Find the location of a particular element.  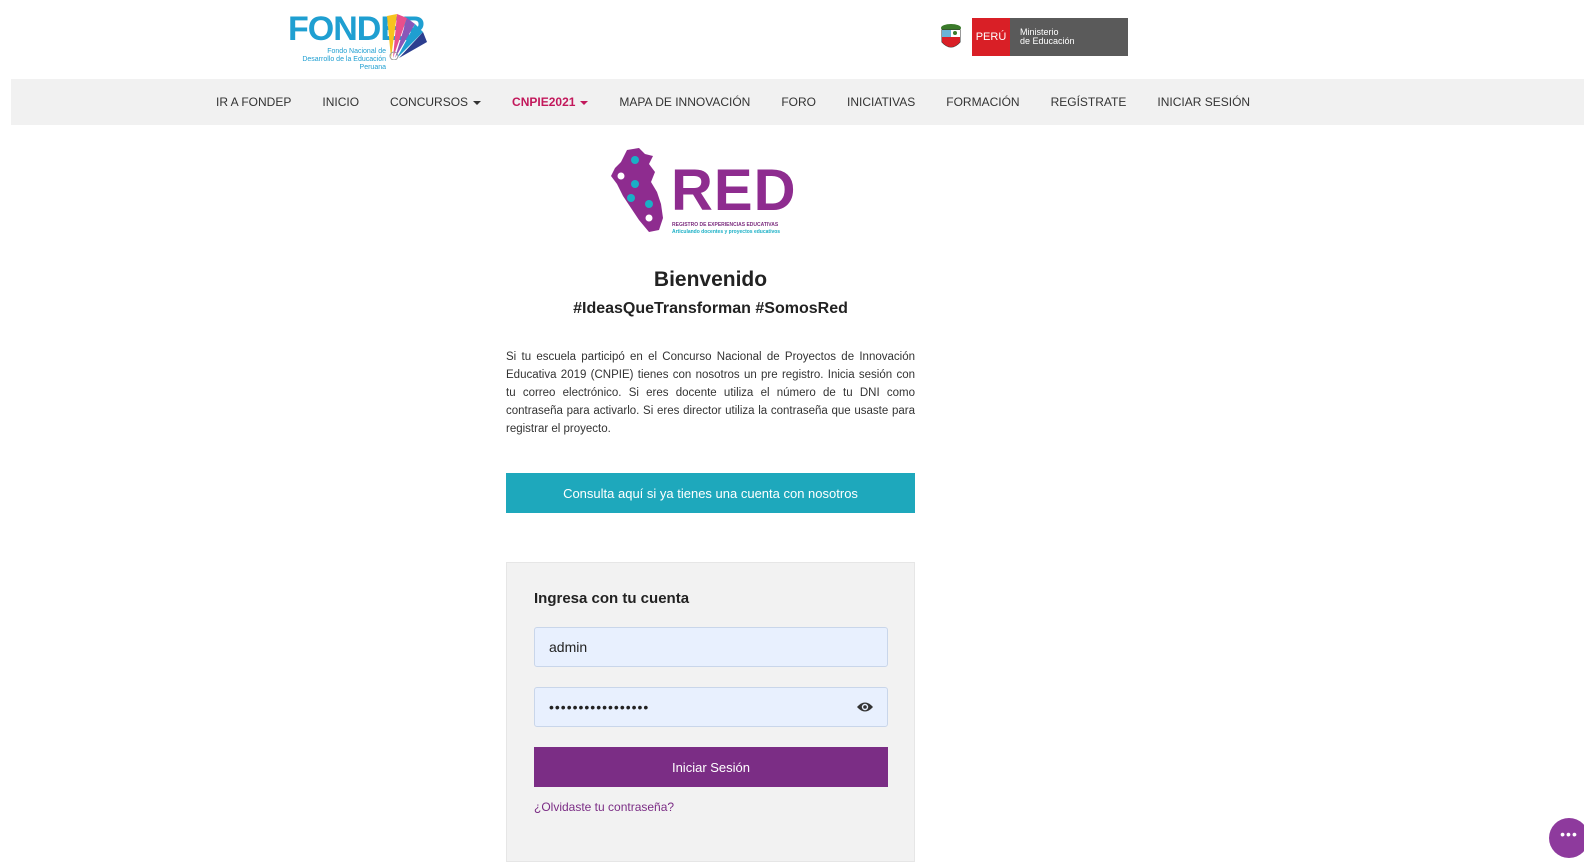

red-logo-text: RED is located at coordinates (734, 190).